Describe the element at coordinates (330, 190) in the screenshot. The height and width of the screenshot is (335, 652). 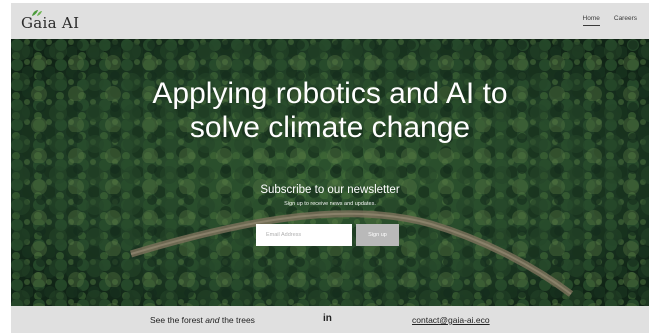
I see `newsletter-heading: Subscribe to our newsletter` at that location.